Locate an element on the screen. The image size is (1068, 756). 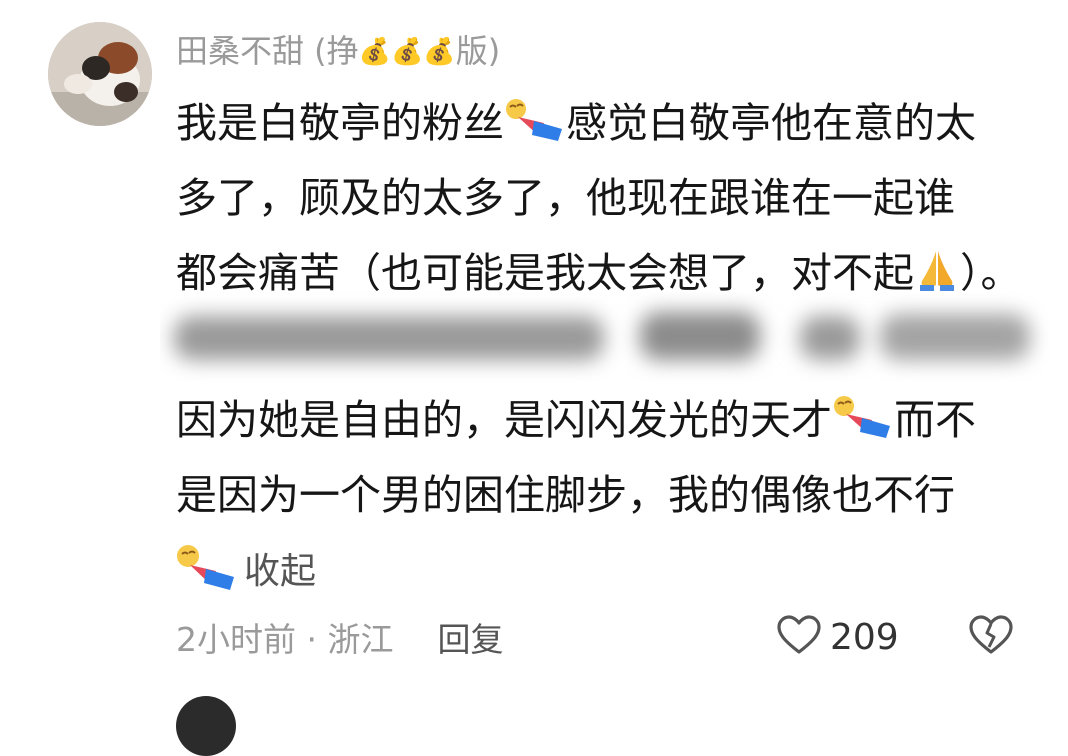
blurred-text is located at coordinates (605, 337).